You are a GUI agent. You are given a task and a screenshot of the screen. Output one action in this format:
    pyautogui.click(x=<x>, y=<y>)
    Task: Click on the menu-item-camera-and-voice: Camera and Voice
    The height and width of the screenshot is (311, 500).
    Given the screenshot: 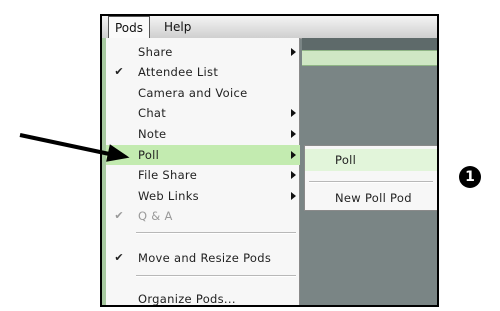 What is the action you would take?
    pyautogui.click(x=203, y=93)
    